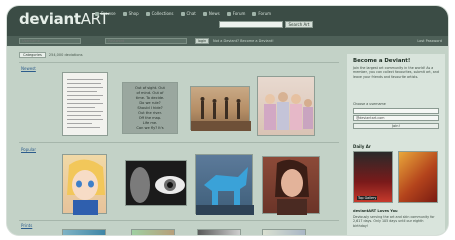 The height and width of the screenshot is (240, 455). What do you see at coordinates (375, 211) in the screenshot?
I see `loves-you-title: deviantART Loves You` at bounding box center [375, 211].